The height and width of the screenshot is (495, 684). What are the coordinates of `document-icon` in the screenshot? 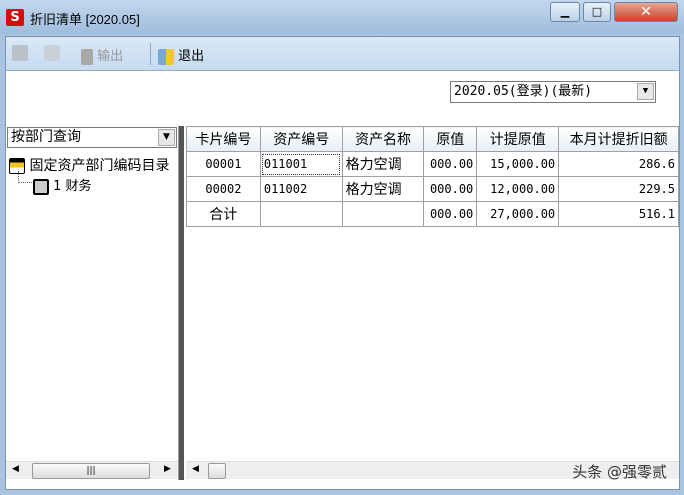 It's located at (41, 186).